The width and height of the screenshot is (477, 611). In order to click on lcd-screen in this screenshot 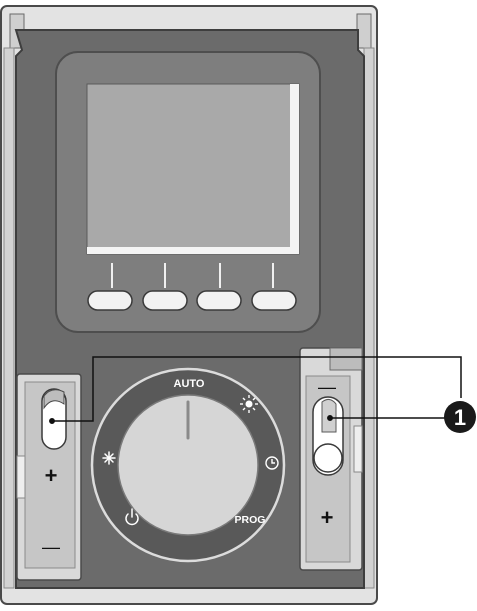, I will do `click(193, 169)`.